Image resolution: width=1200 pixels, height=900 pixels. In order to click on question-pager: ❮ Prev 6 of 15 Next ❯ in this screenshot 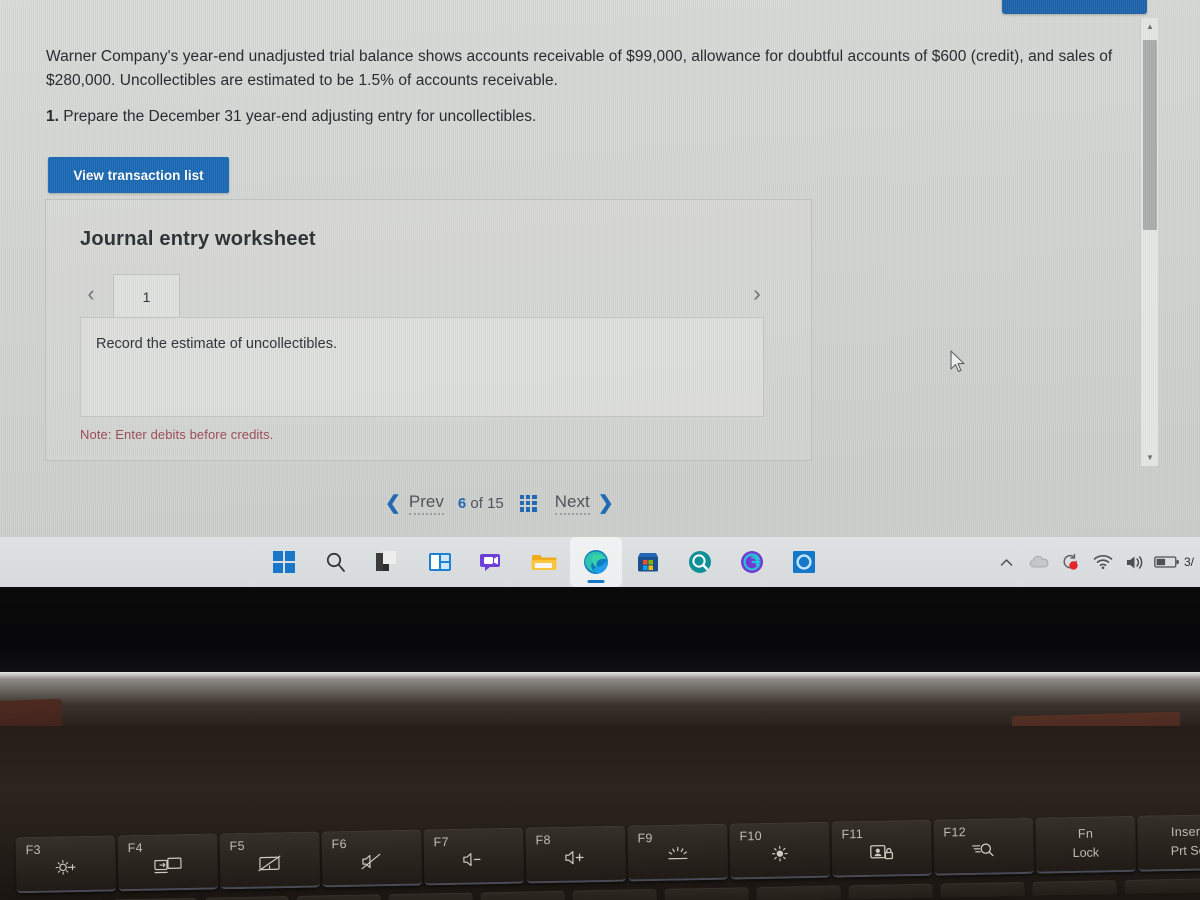, I will do `click(565, 503)`.